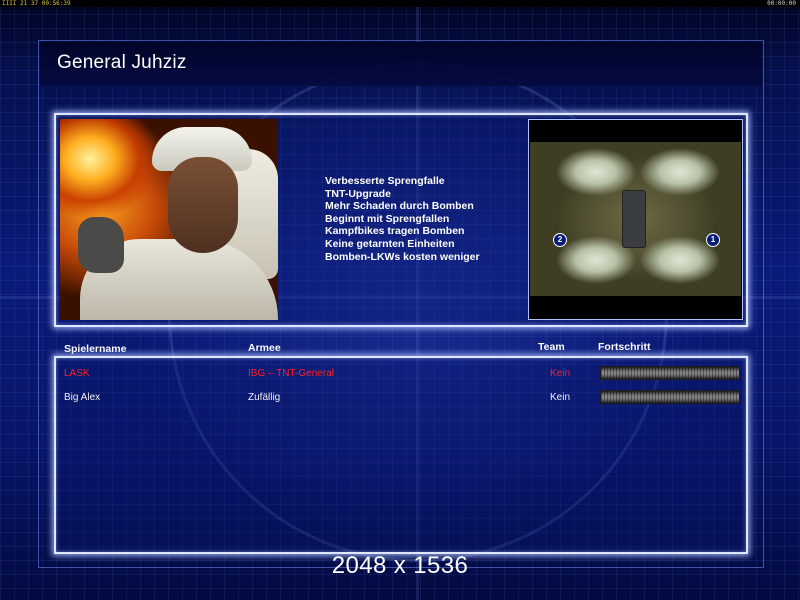 The height and width of the screenshot is (600, 800). Describe the element at coordinates (101, 245) in the screenshot. I see `portrait-fist` at that location.